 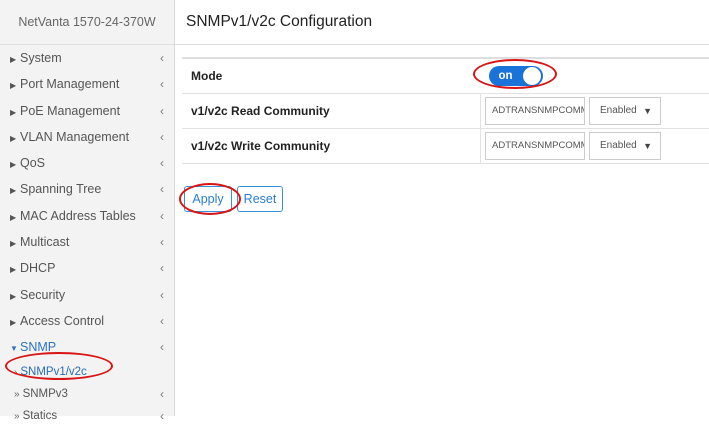 What do you see at coordinates (535, 111) in the screenshot?
I see `read-community-input: ADTRANSNMPCOMM` at bounding box center [535, 111].